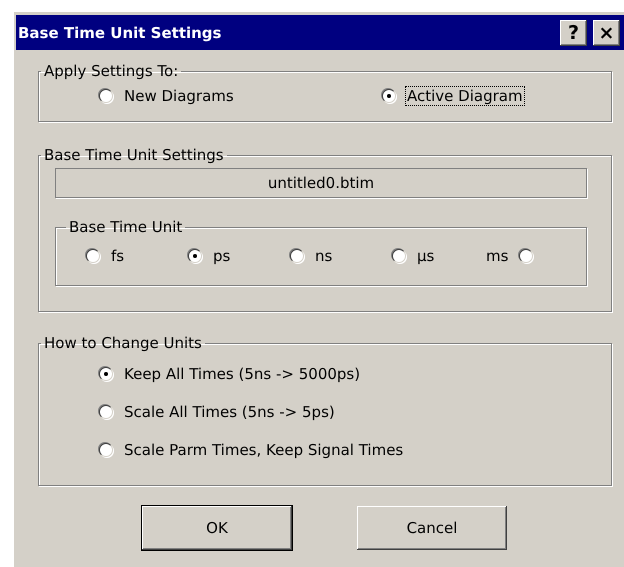 This screenshot has height=567, width=624. What do you see at coordinates (134, 155) in the screenshot?
I see `group-label: Base Time Unit Settings` at bounding box center [134, 155].